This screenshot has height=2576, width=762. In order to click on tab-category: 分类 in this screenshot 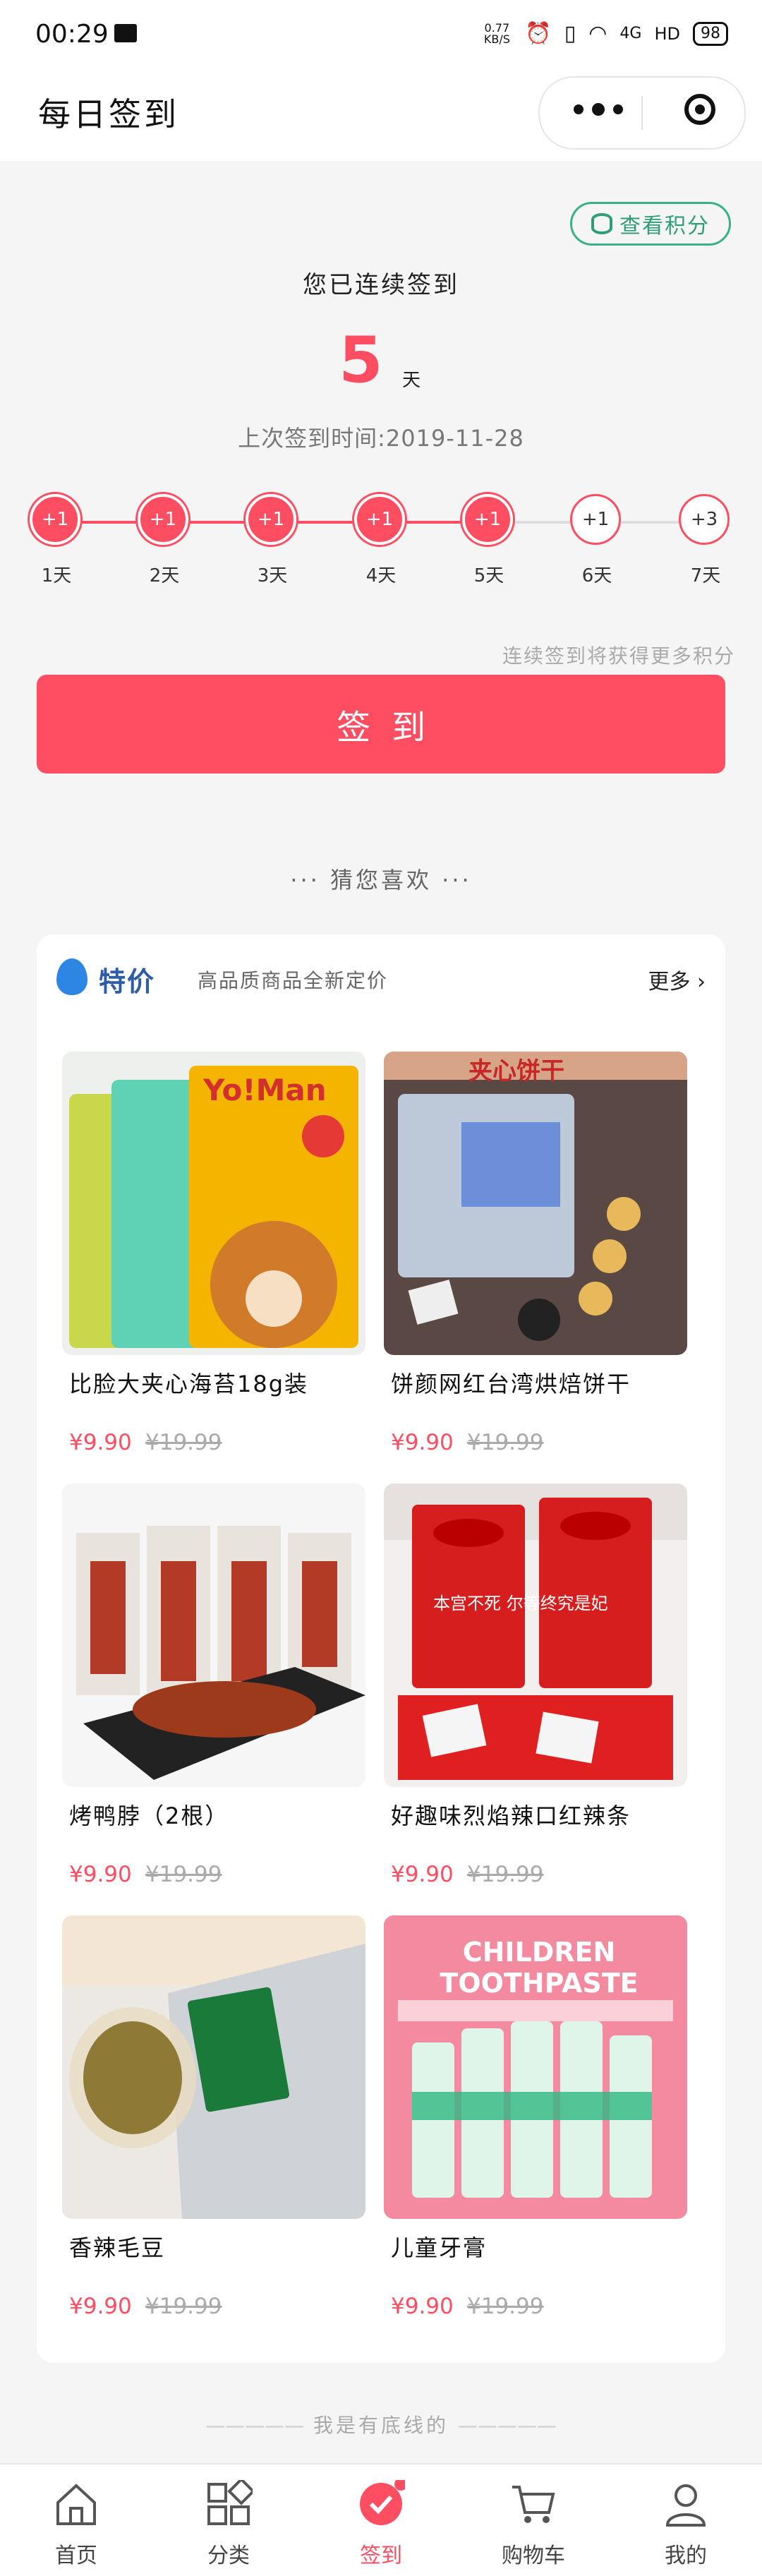, I will do `click(228, 2520)`.